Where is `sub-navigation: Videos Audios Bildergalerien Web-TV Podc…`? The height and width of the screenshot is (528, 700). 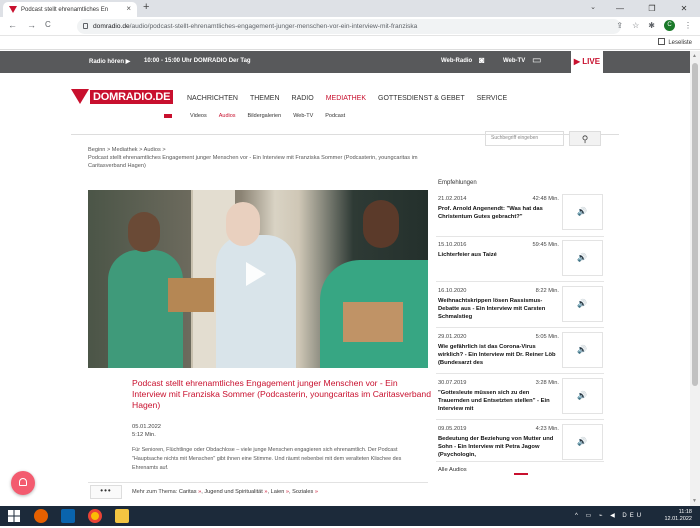
sub-navigation: Videos Audios Bildergalerien Web-TV Podc… is located at coordinates (254, 116).